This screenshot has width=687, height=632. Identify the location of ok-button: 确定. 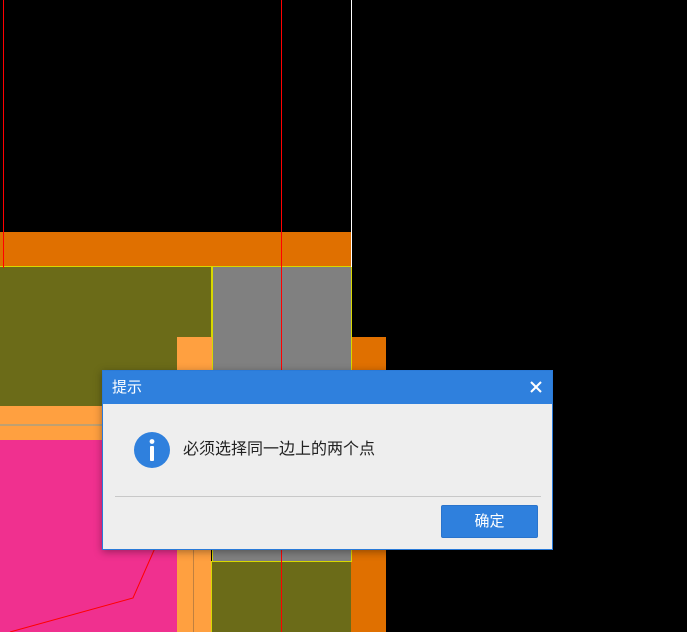
(489, 521).